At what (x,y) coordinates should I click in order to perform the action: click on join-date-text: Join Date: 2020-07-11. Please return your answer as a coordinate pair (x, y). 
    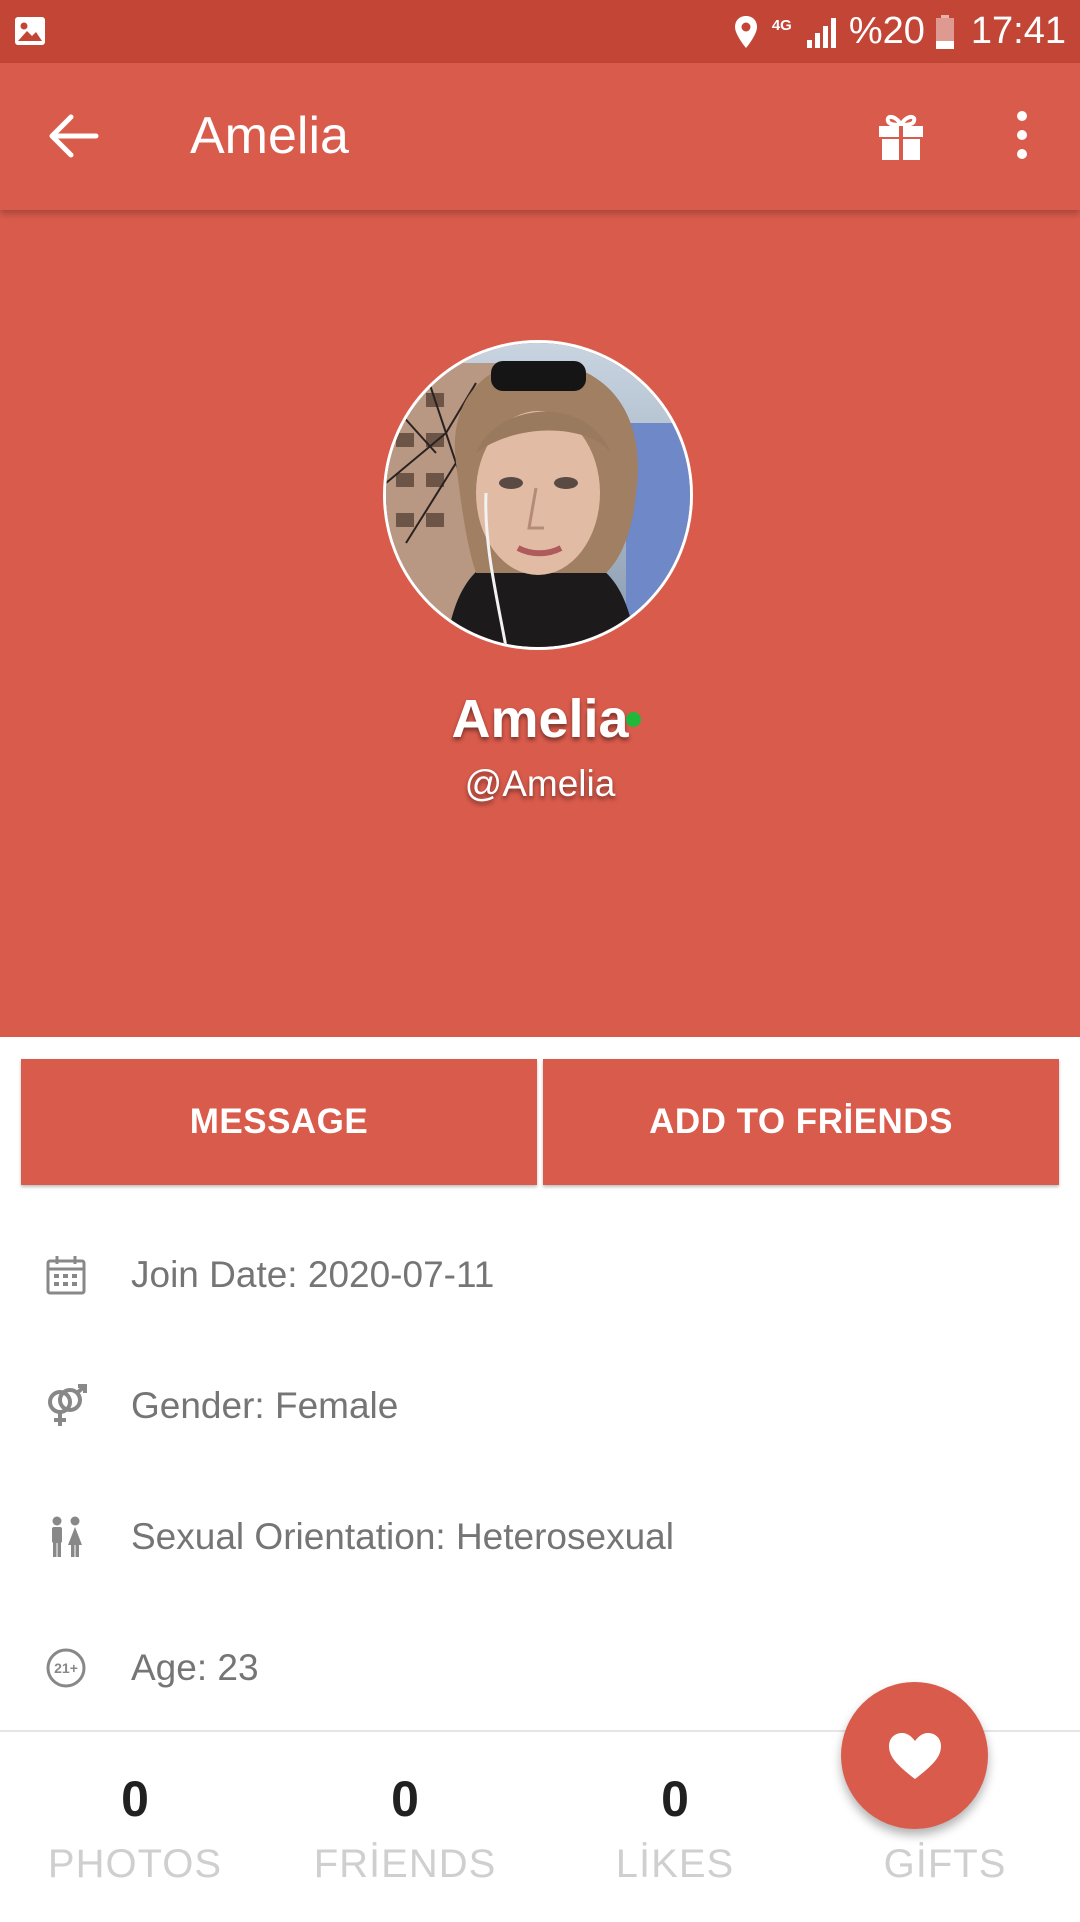
    Looking at the image, I should click on (313, 1274).